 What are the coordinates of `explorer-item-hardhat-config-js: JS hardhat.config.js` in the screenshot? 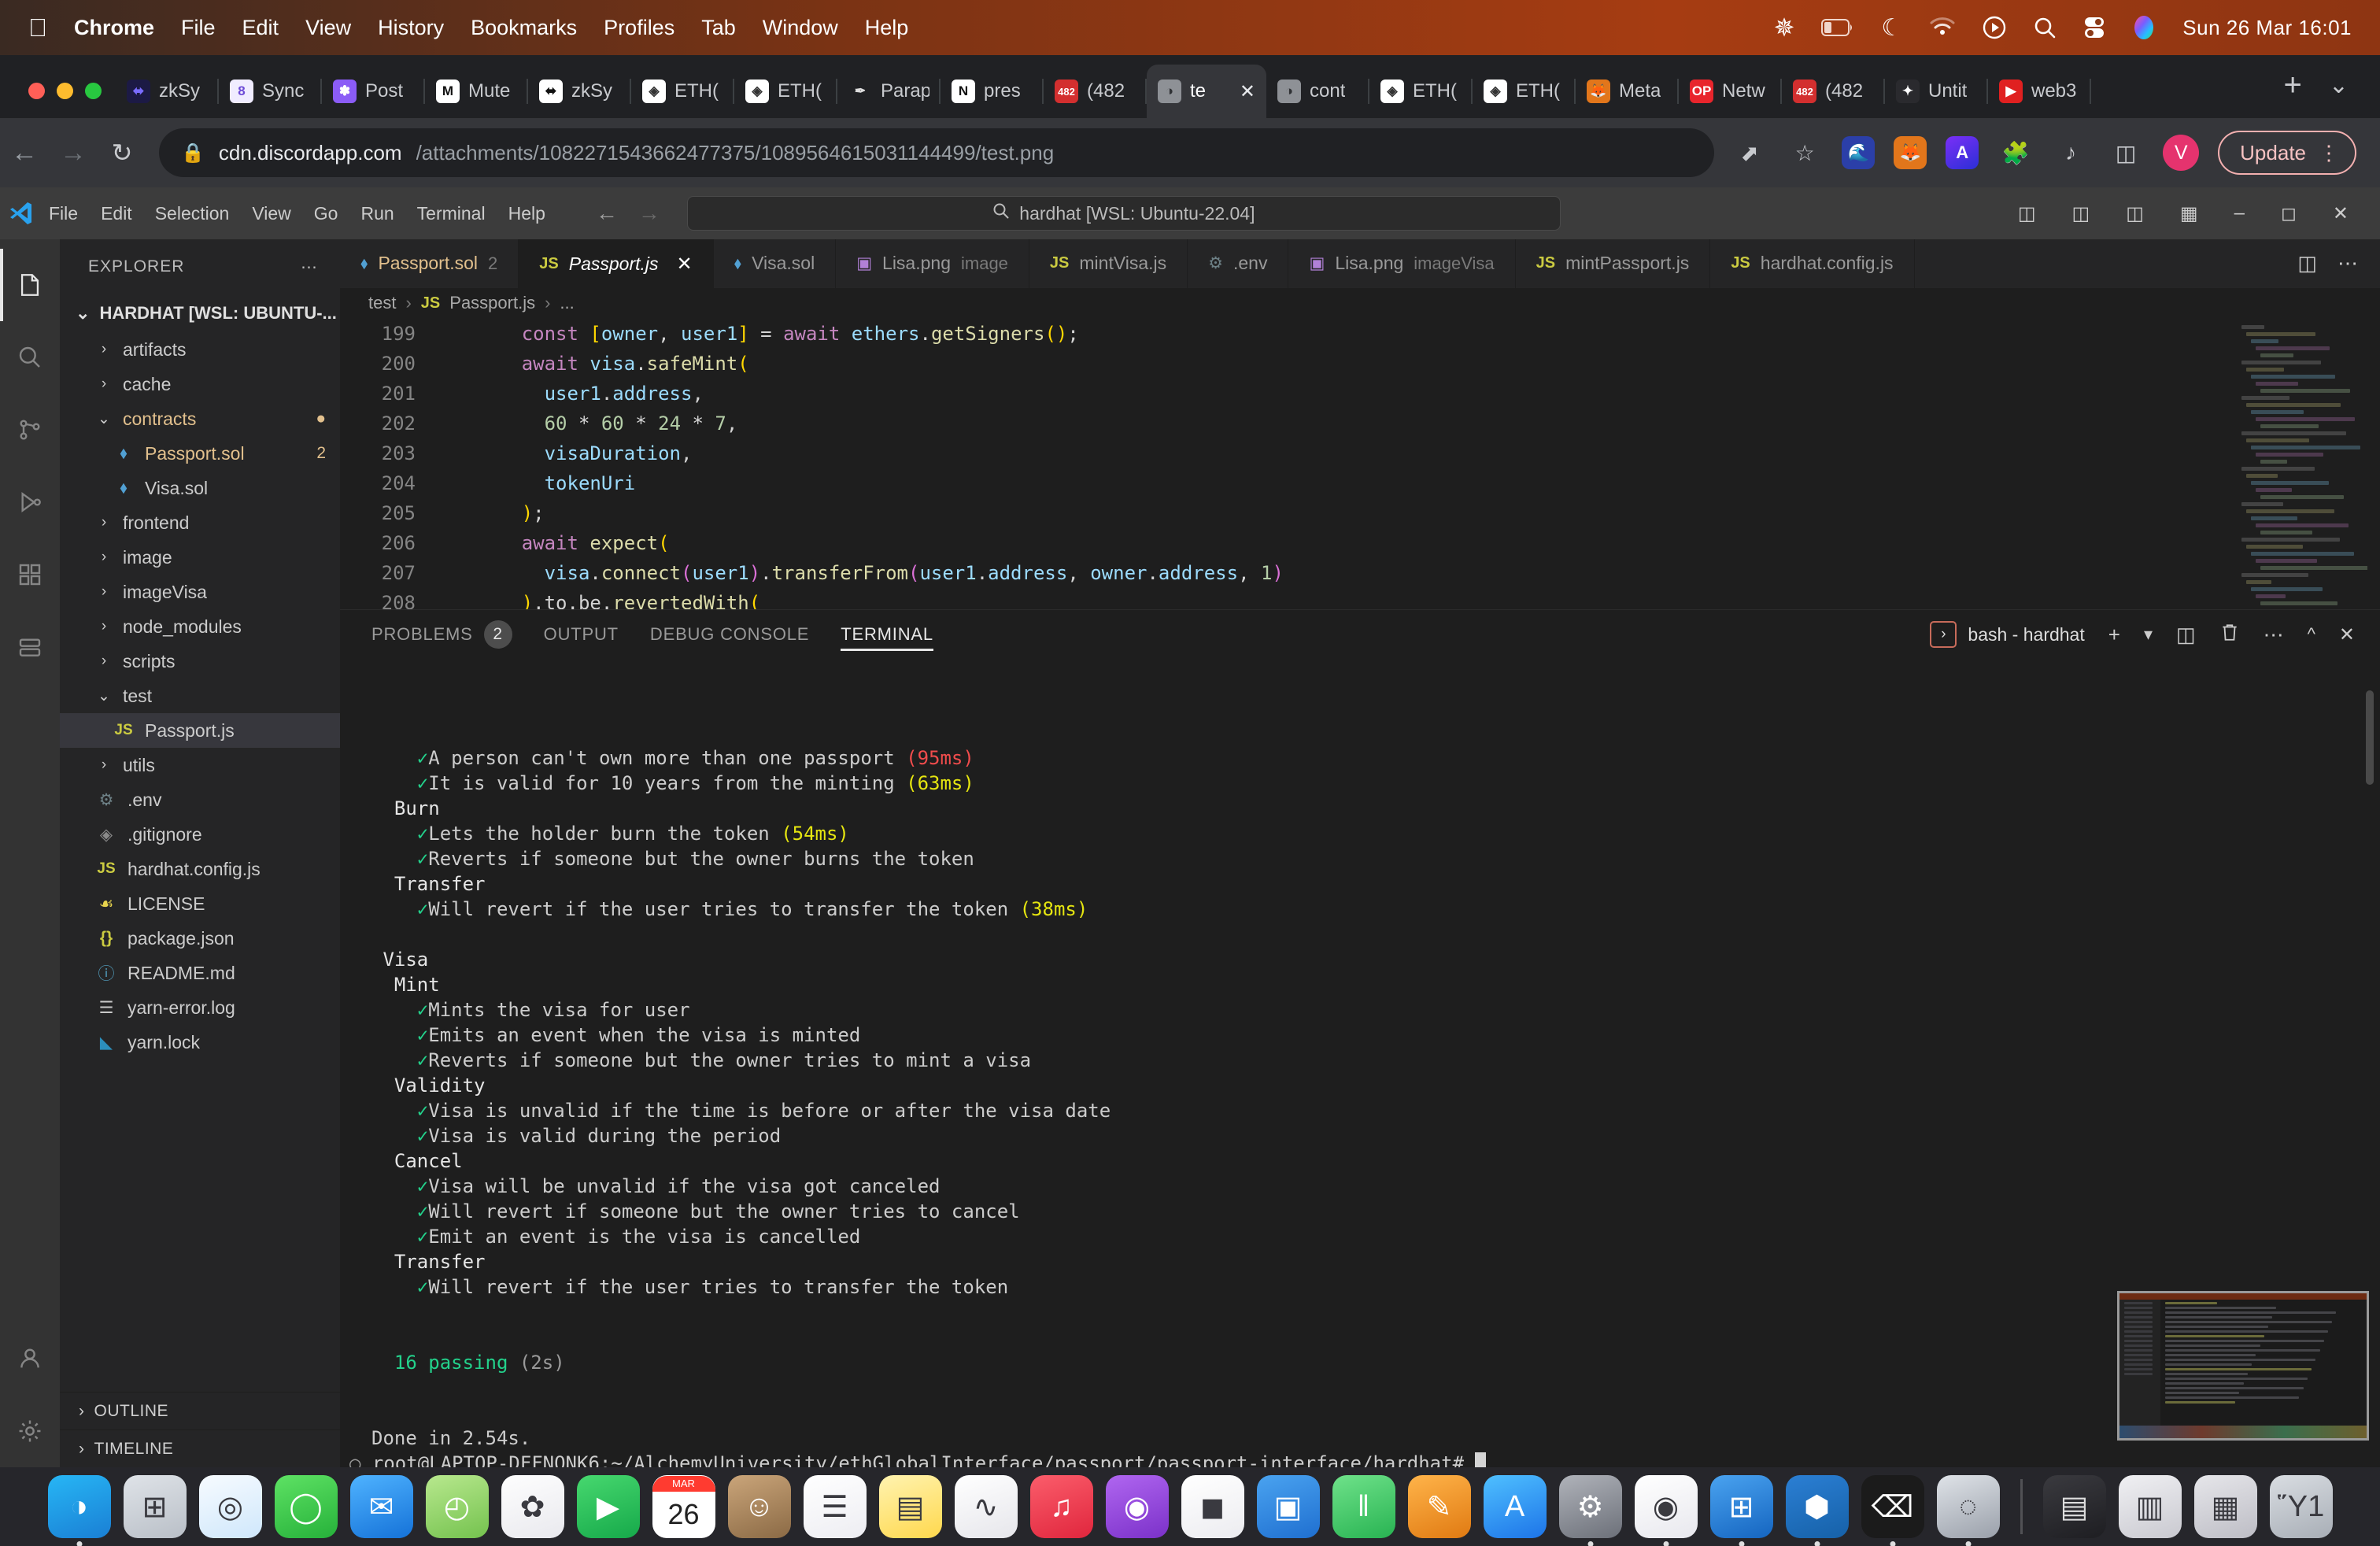 It's located at (200, 869).